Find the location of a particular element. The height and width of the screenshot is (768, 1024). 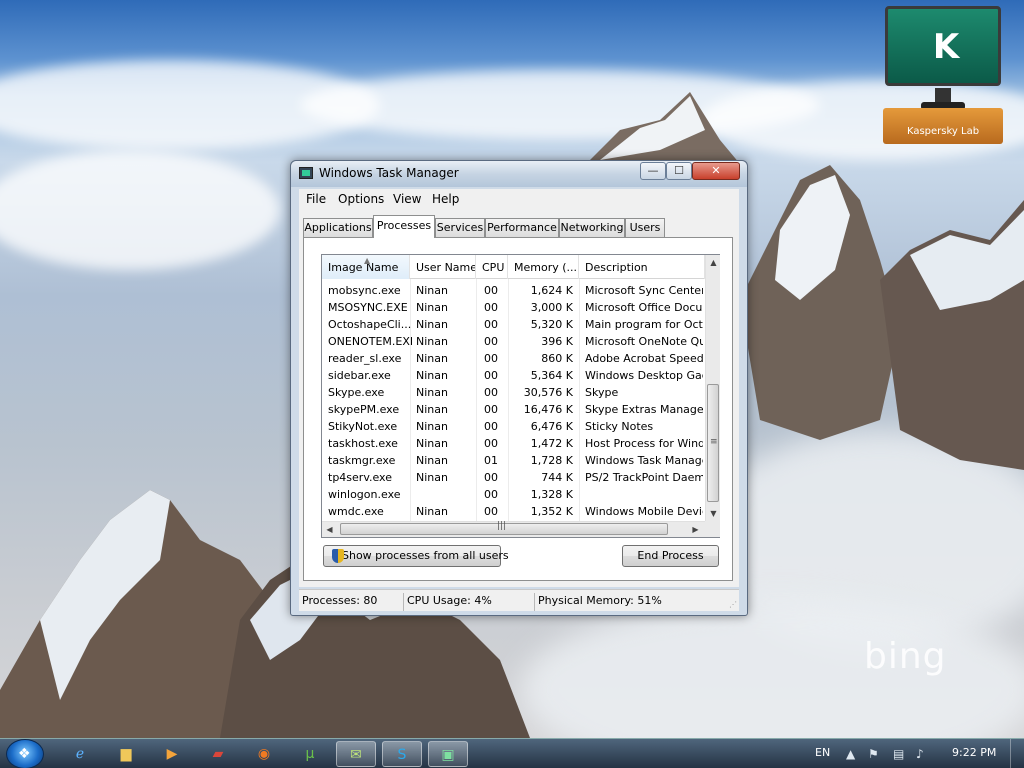

tab-networking: Networking is located at coordinates (592, 227).